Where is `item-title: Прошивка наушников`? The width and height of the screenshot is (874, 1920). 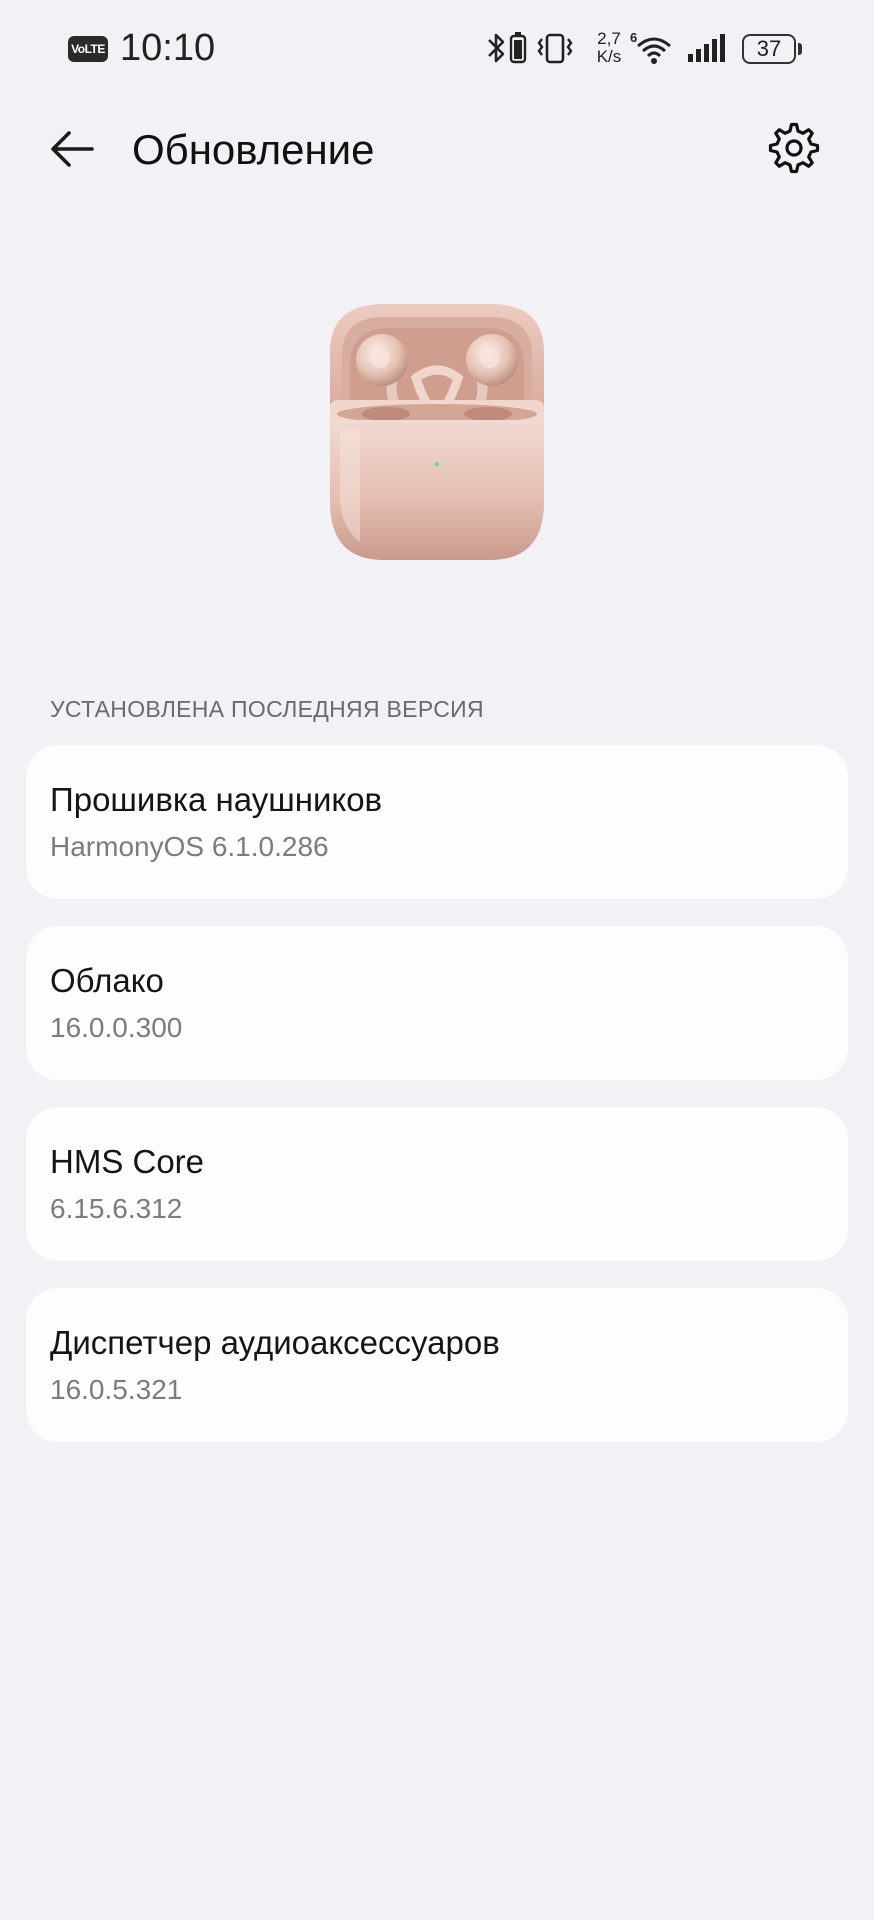
item-title: Прошивка наушников is located at coordinates (216, 799).